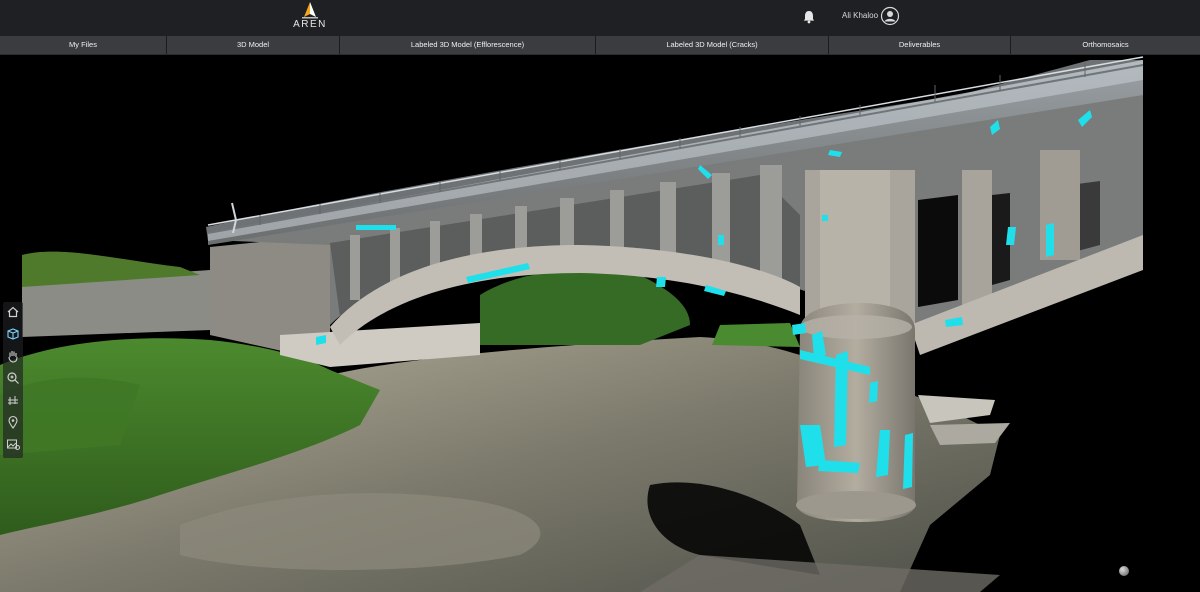 This screenshot has height=592, width=1200. What do you see at coordinates (253, 45) in the screenshot?
I see `tab-3d-model: 3D Model` at bounding box center [253, 45].